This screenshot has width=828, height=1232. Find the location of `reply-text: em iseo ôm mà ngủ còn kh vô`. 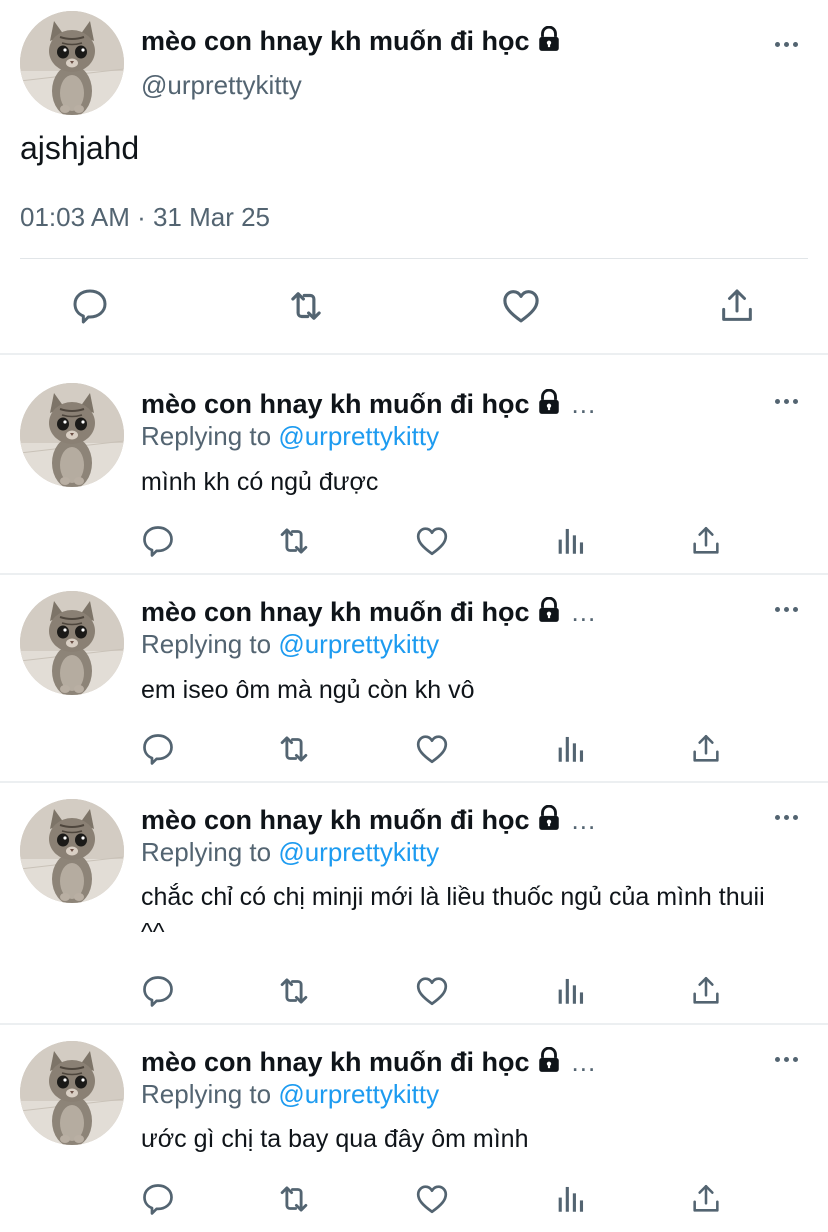

reply-text: em iseo ôm mà ngủ còn kh vô is located at coordinates (308, 690).